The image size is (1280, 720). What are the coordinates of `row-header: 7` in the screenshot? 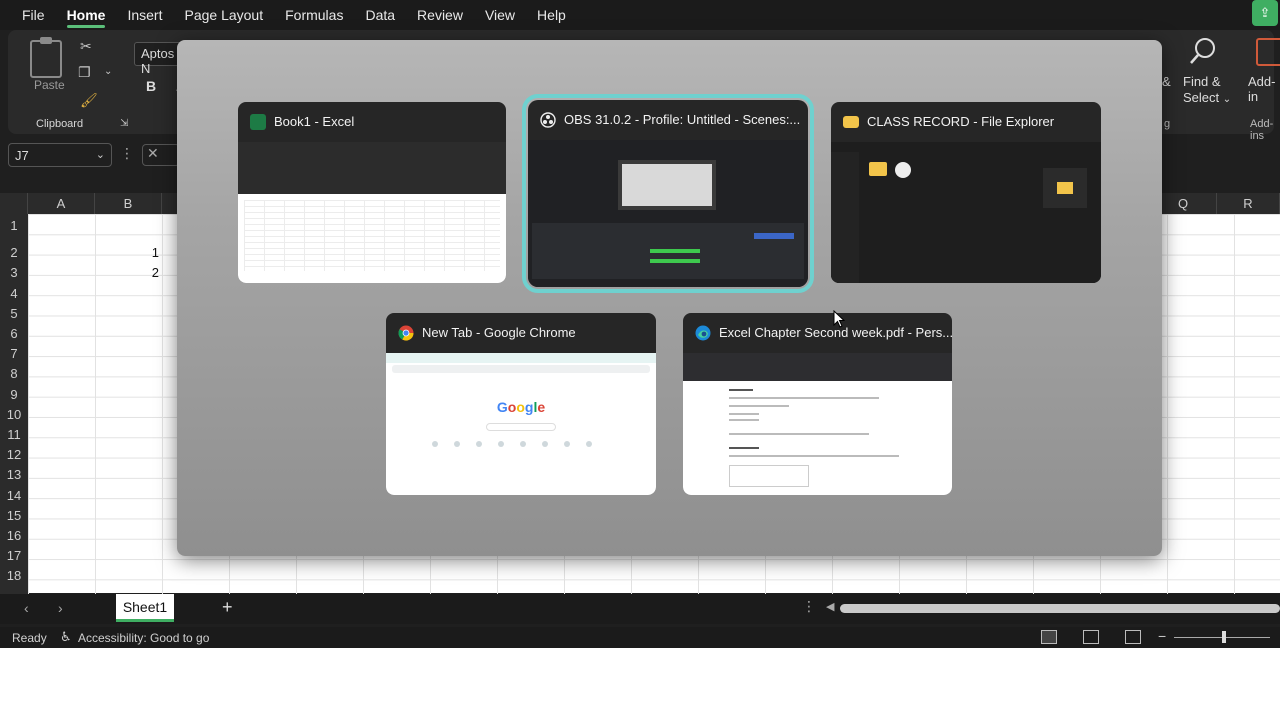 It's located at (14, 354).